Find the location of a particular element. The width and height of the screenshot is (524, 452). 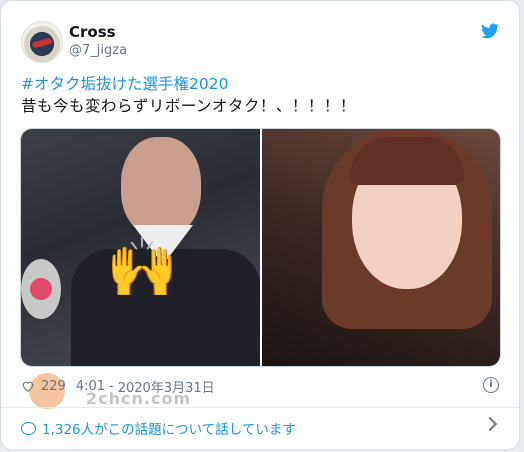

tweet-text: #オタク垢抜けた選手権2020 昔も今も変わらずリボーンオタク！、！！！！ is located at coordinates (260, 95).